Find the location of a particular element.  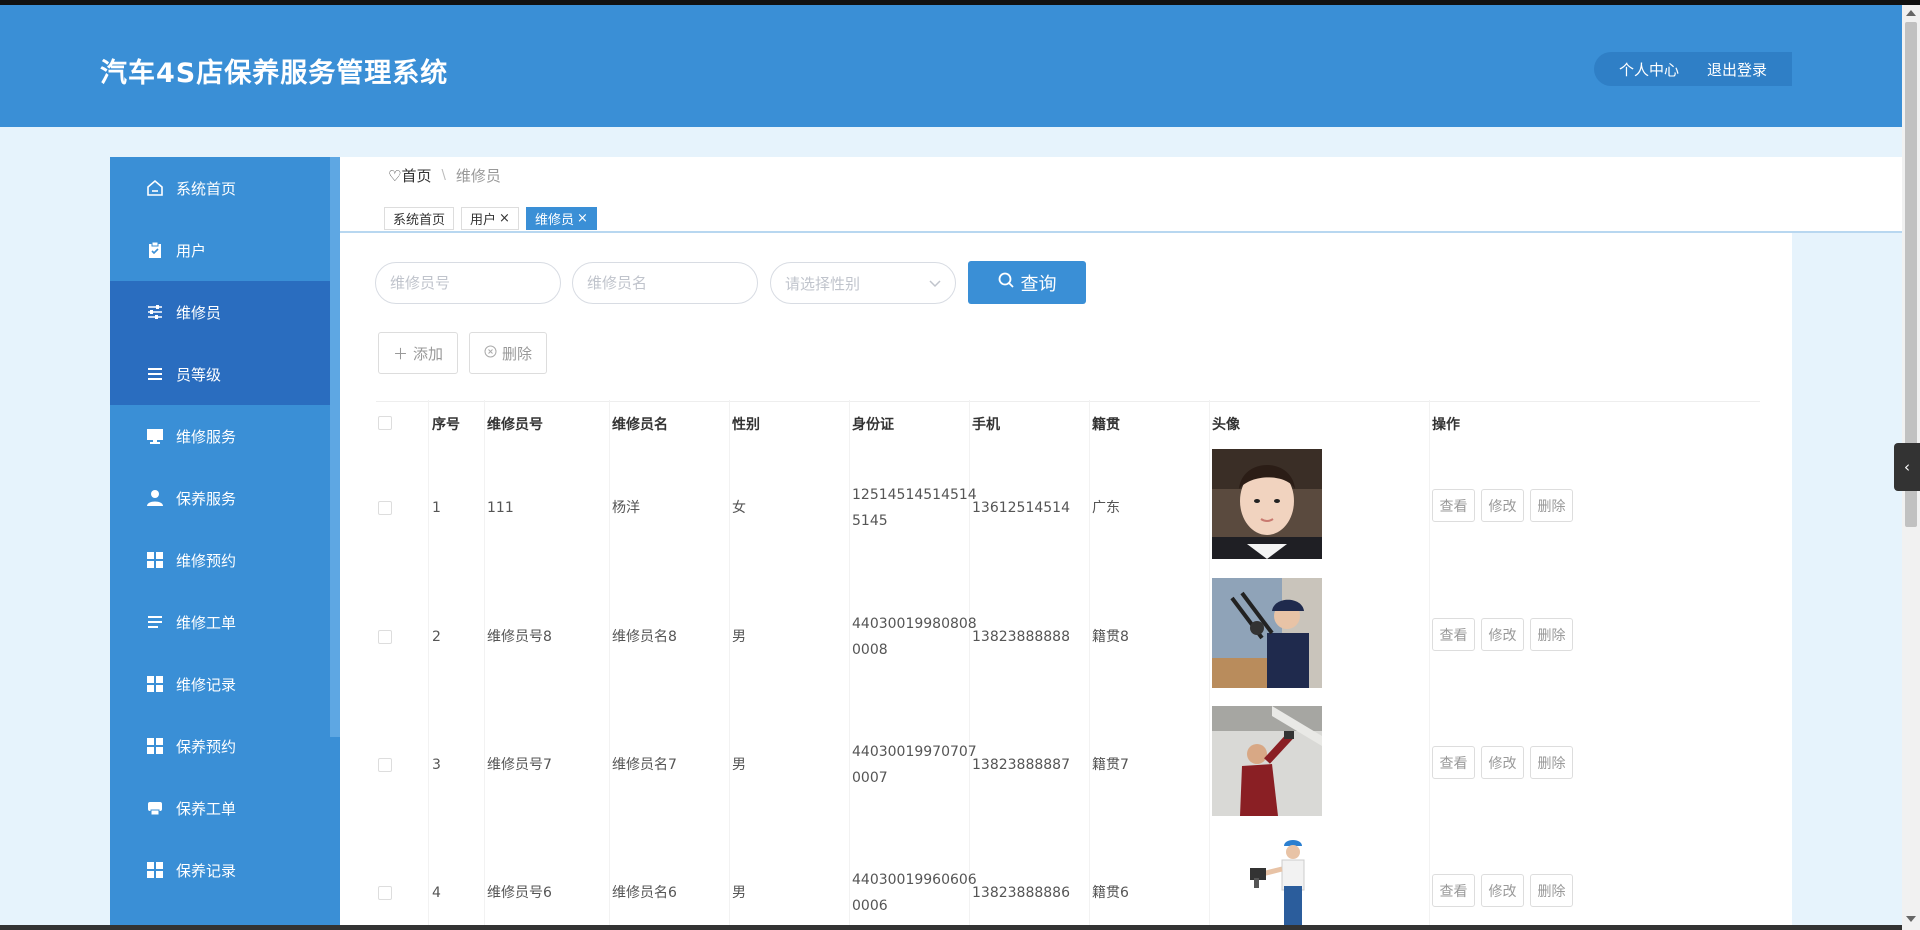

logout-link: 退出登录 is located at coordinates (1737, 69).